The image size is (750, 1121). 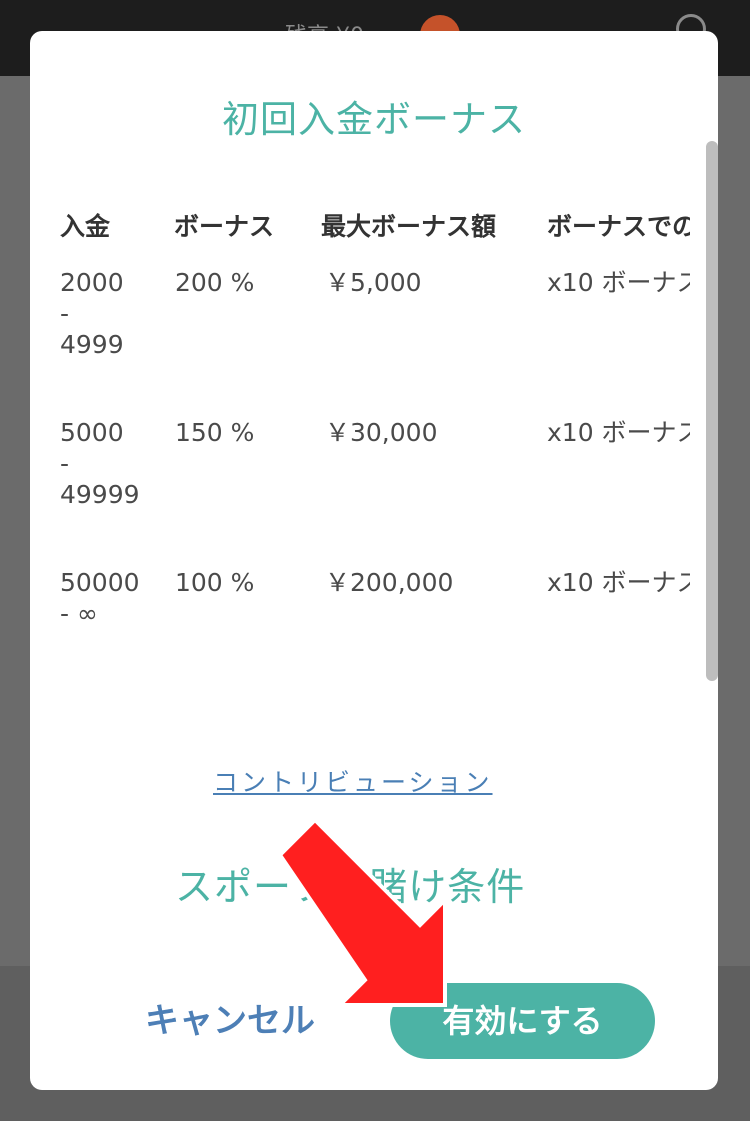 What do you see at coordinates (409, 226) in the screenshot?
I see `header-max-bonus: 最大ボーナス額` at bounding box center [409, 226].